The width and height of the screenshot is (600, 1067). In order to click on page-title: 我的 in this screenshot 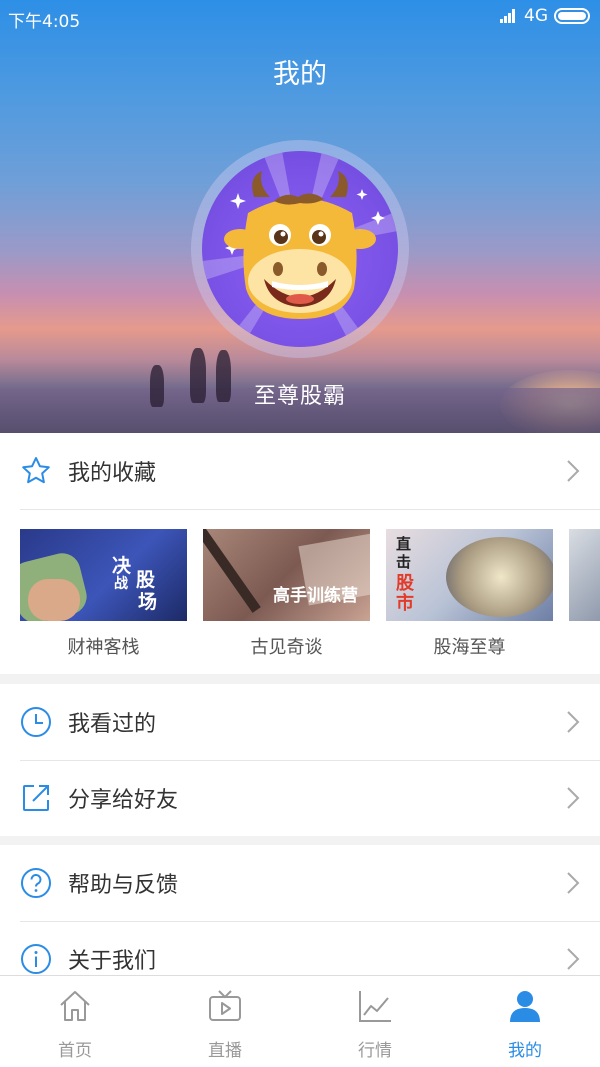, I will do `click(300, 74)`.